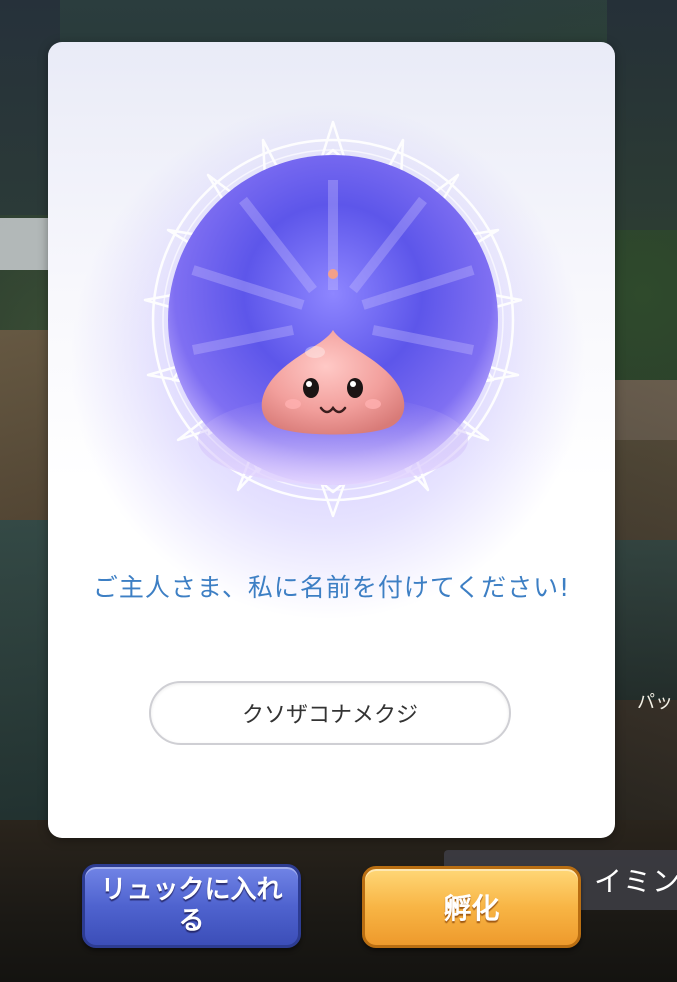 Image resolution: width=677 pixels, height=982 pixels. Describe the element at coordinates (635, 881) in the screenshot. I see `background-side-label-text: イミン` at that location.